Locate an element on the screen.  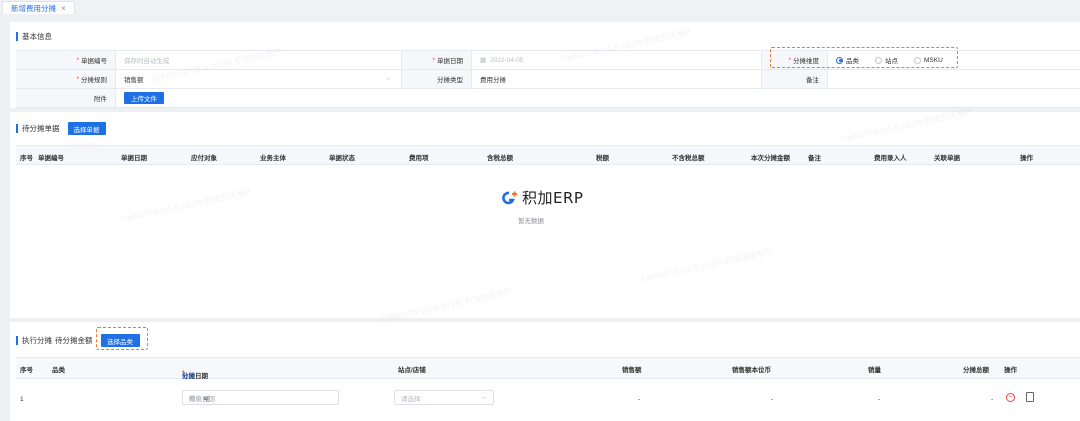
tab-new-expense-allocation: 新增费用分摊 × is located at coordinates (38, 7).